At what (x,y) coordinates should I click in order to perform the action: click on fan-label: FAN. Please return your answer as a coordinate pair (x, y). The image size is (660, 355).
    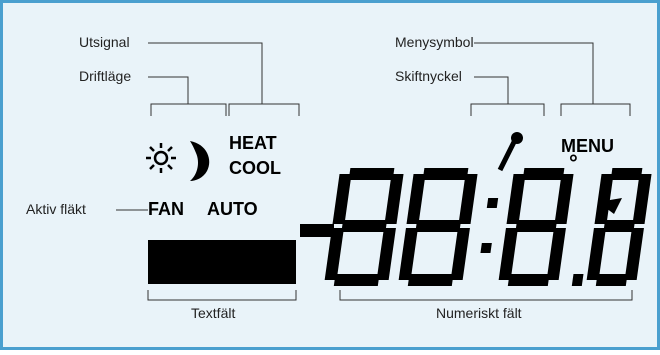
    Looking at the image, I should click on (166, 209).